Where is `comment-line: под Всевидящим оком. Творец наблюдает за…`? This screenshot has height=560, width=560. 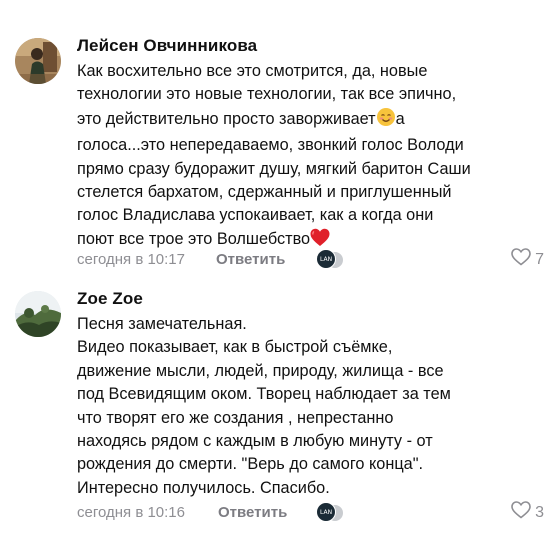
comment-line: под Всевидящим оком. Творец наблюдает за… is located at coordinates (264, 394).